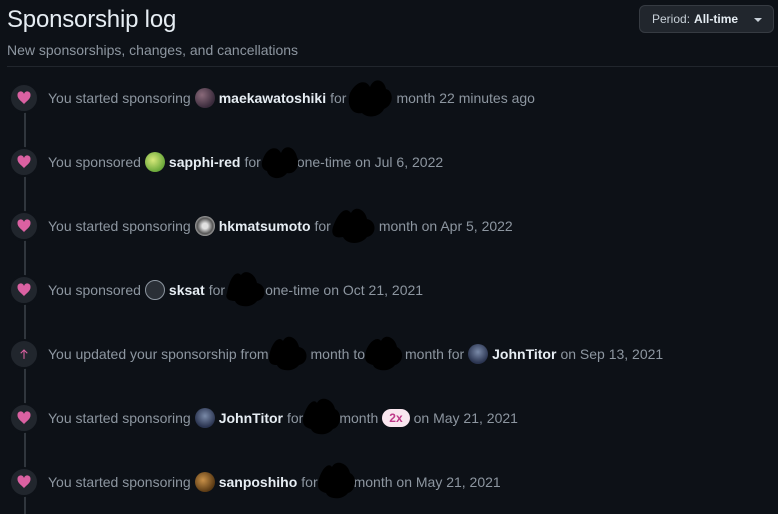  I want to click on entry-mid: month for, so click(435, 354).